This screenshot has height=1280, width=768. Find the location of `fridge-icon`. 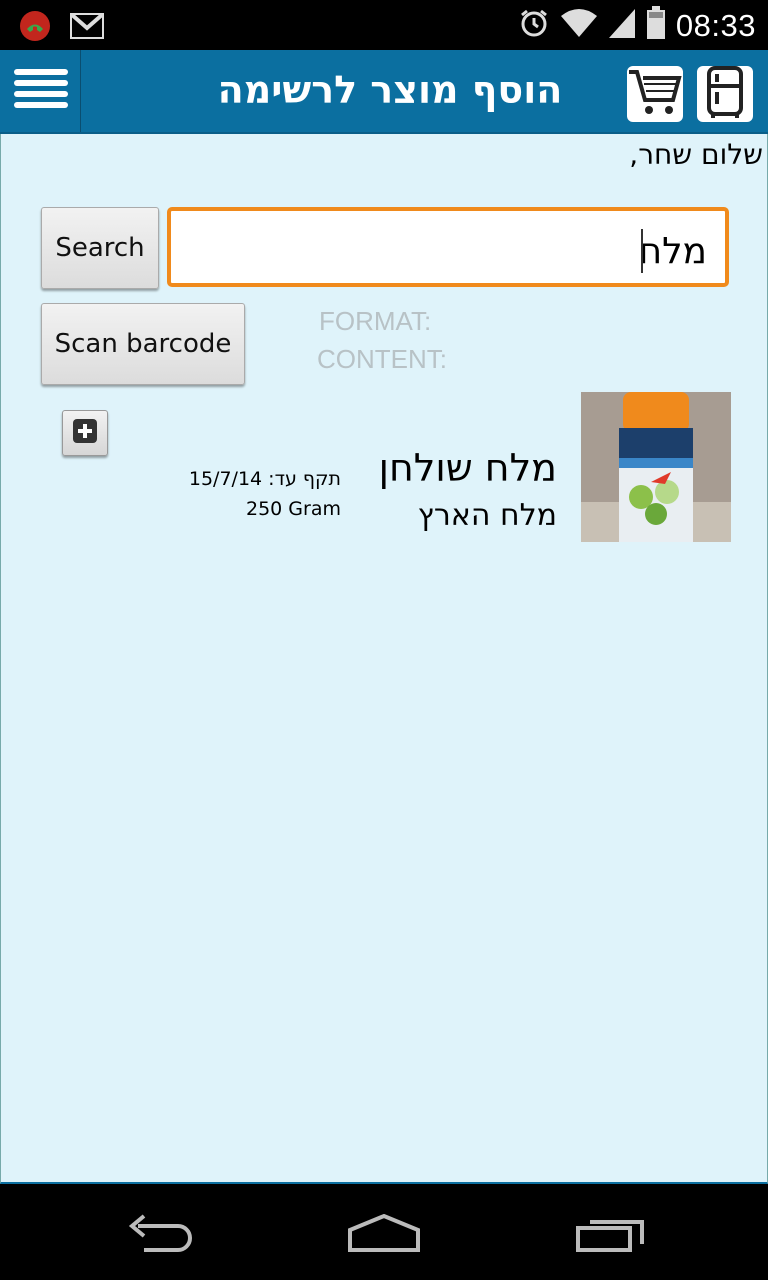

fridge-icon is located at coordinates (725, 94).